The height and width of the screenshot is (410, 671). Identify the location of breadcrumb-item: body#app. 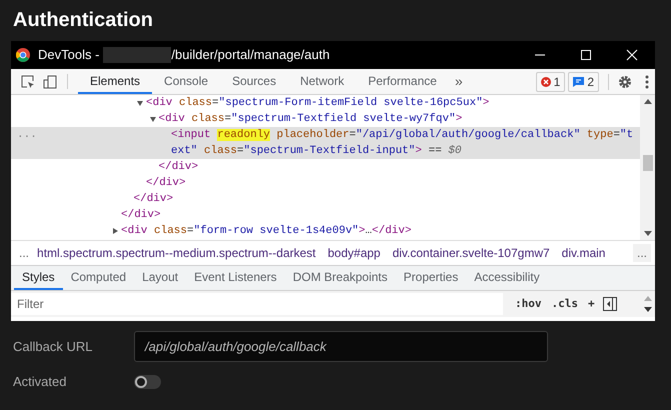
(354, 253).